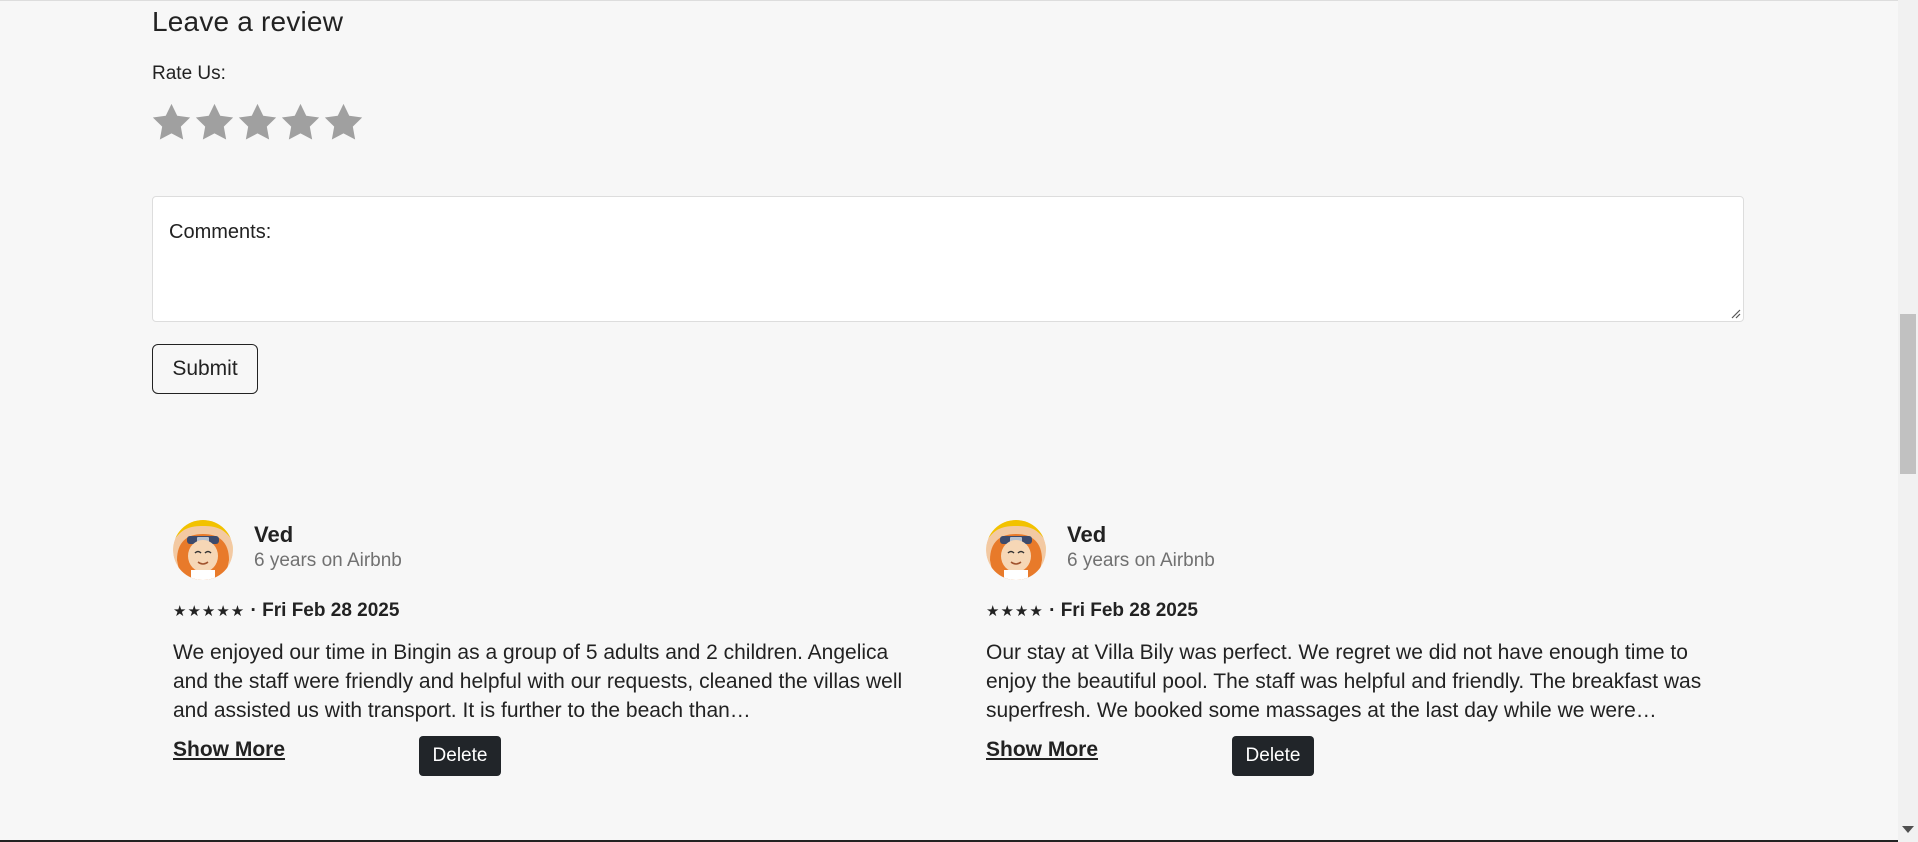 This screenshot has height=842, width=1918. What do you see at coordinates (949, 0) in the screenshot?
I see `top-divider` at bounding box center [949, 0].